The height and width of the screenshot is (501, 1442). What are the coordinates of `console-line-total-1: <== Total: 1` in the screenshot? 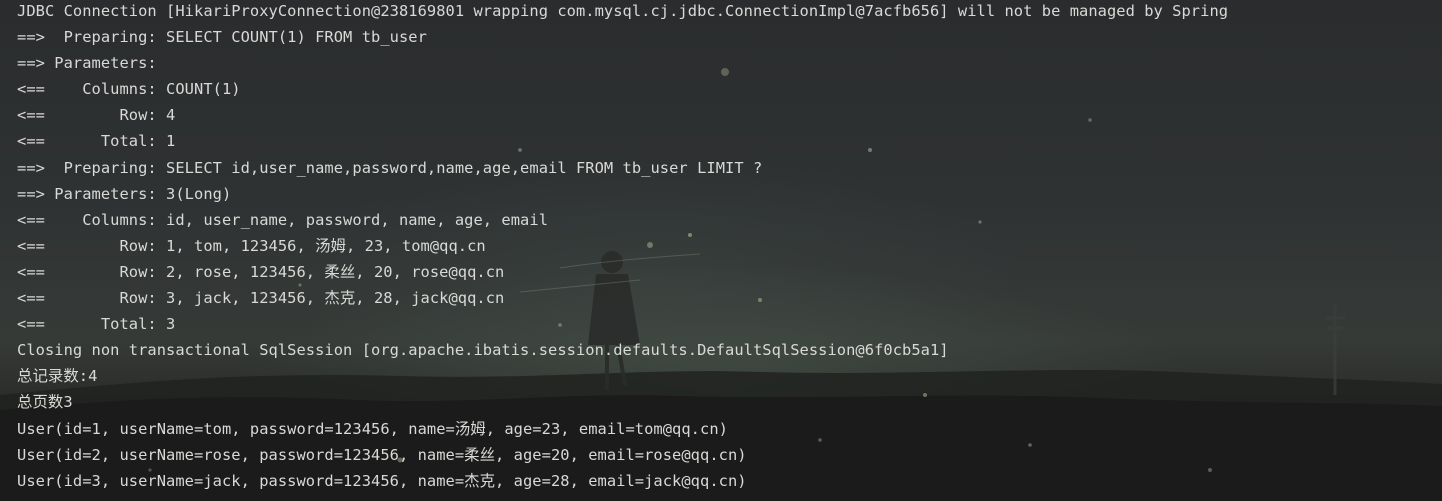 It's located at (622, 143).